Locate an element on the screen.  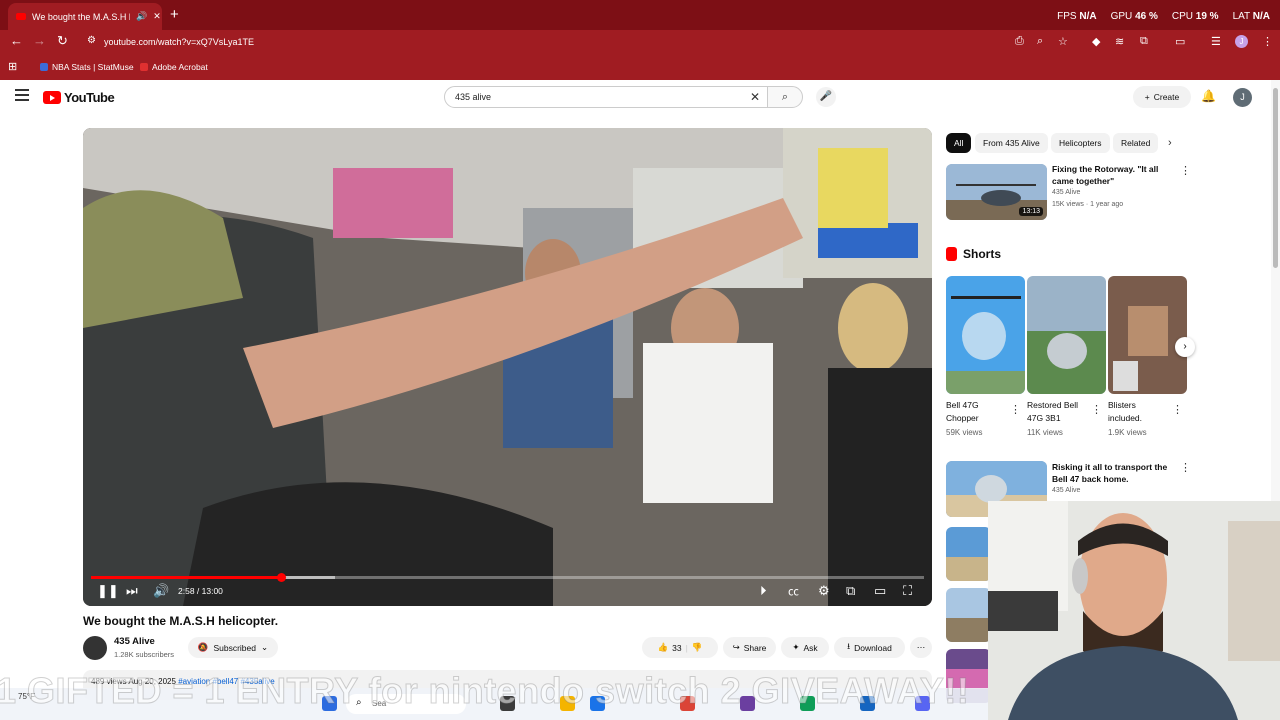
duration-badge: 13:13 is located at coordinates (1031, 211).